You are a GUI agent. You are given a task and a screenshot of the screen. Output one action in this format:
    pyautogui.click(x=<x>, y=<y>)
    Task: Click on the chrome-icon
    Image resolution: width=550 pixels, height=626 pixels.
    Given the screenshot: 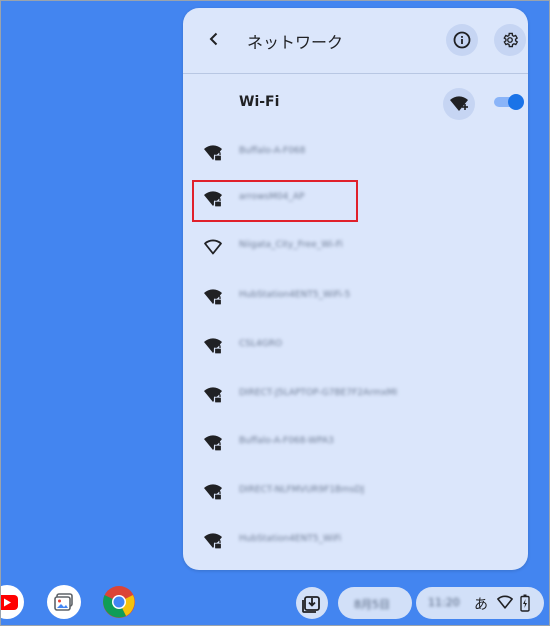 What is the action you would take?
    pyautogui.click(x=119, y=602)
    